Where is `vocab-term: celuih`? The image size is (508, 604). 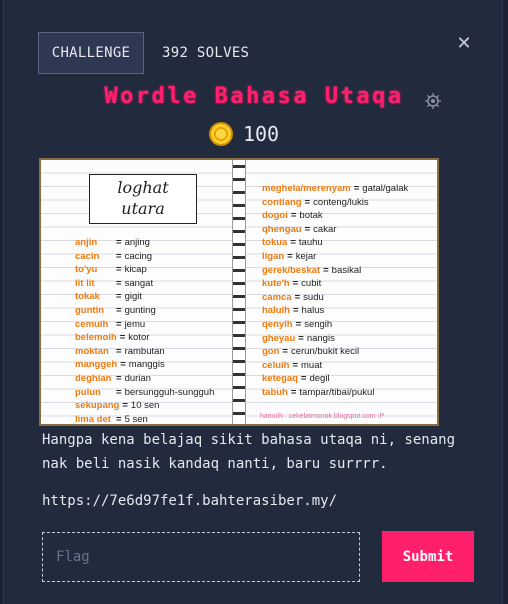
vocab-term: celuih is located at coordinates (276, 365).